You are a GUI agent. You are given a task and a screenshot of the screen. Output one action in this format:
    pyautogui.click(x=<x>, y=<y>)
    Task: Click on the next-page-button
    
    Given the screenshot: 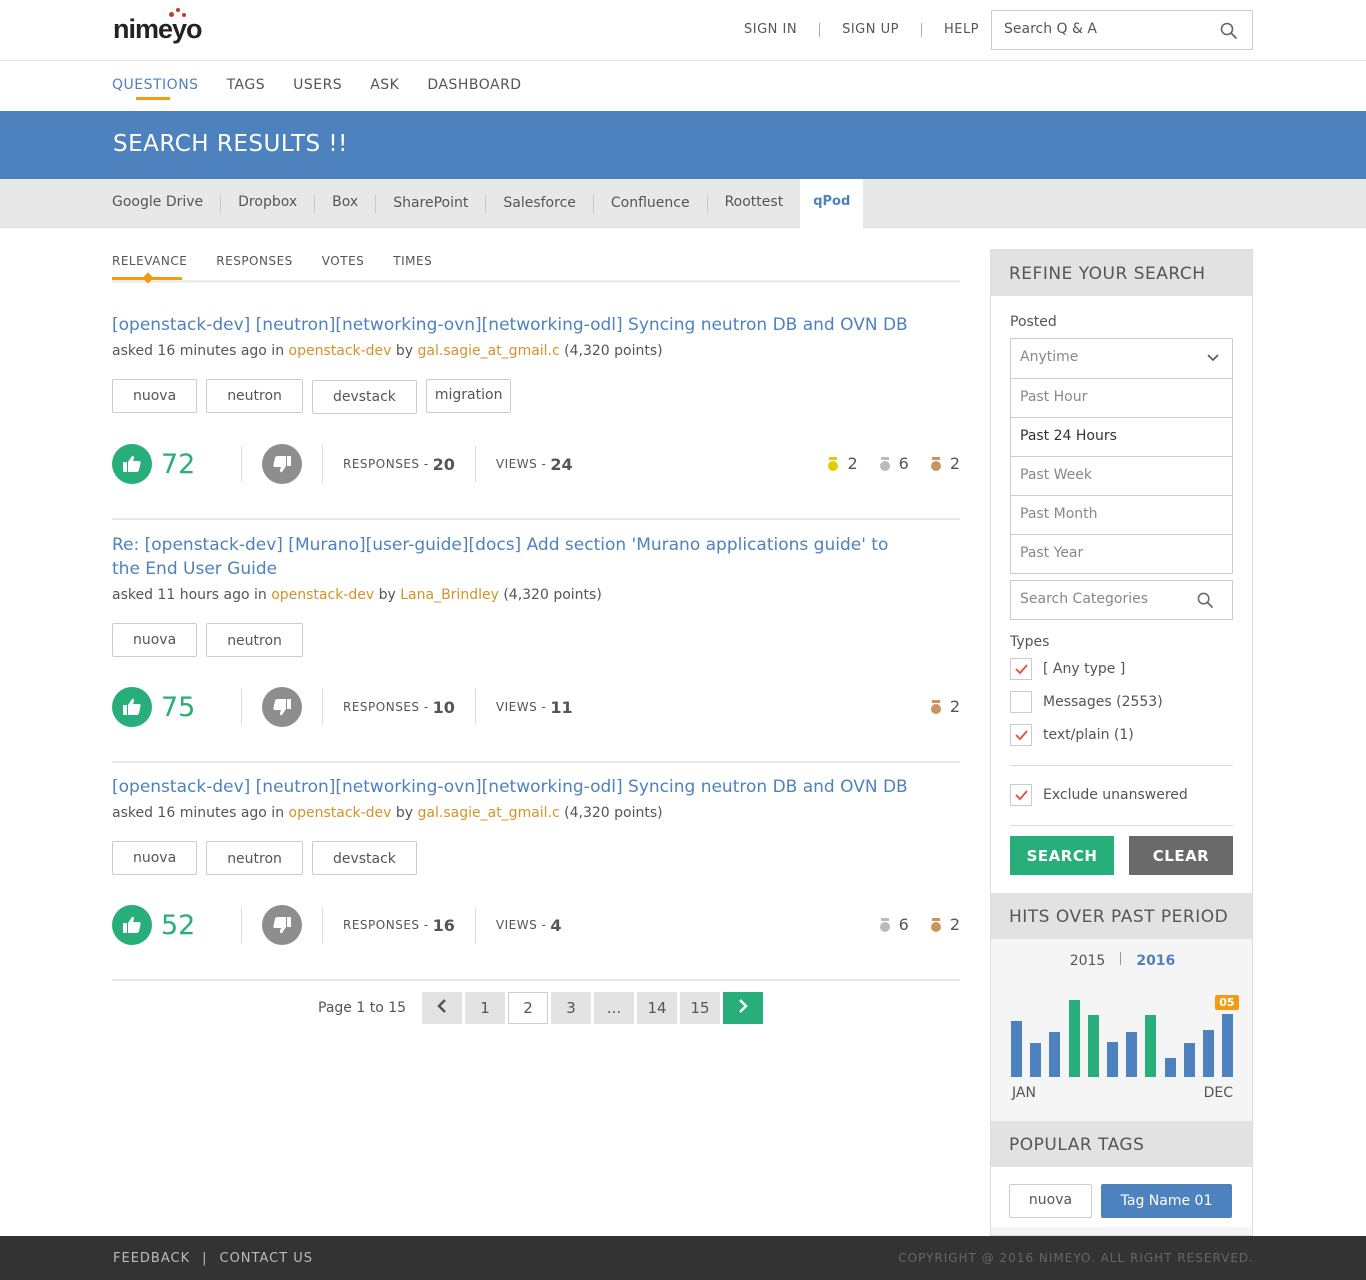 What is the action you would take?
    pyautogui.click(x=743, y=1008)
    